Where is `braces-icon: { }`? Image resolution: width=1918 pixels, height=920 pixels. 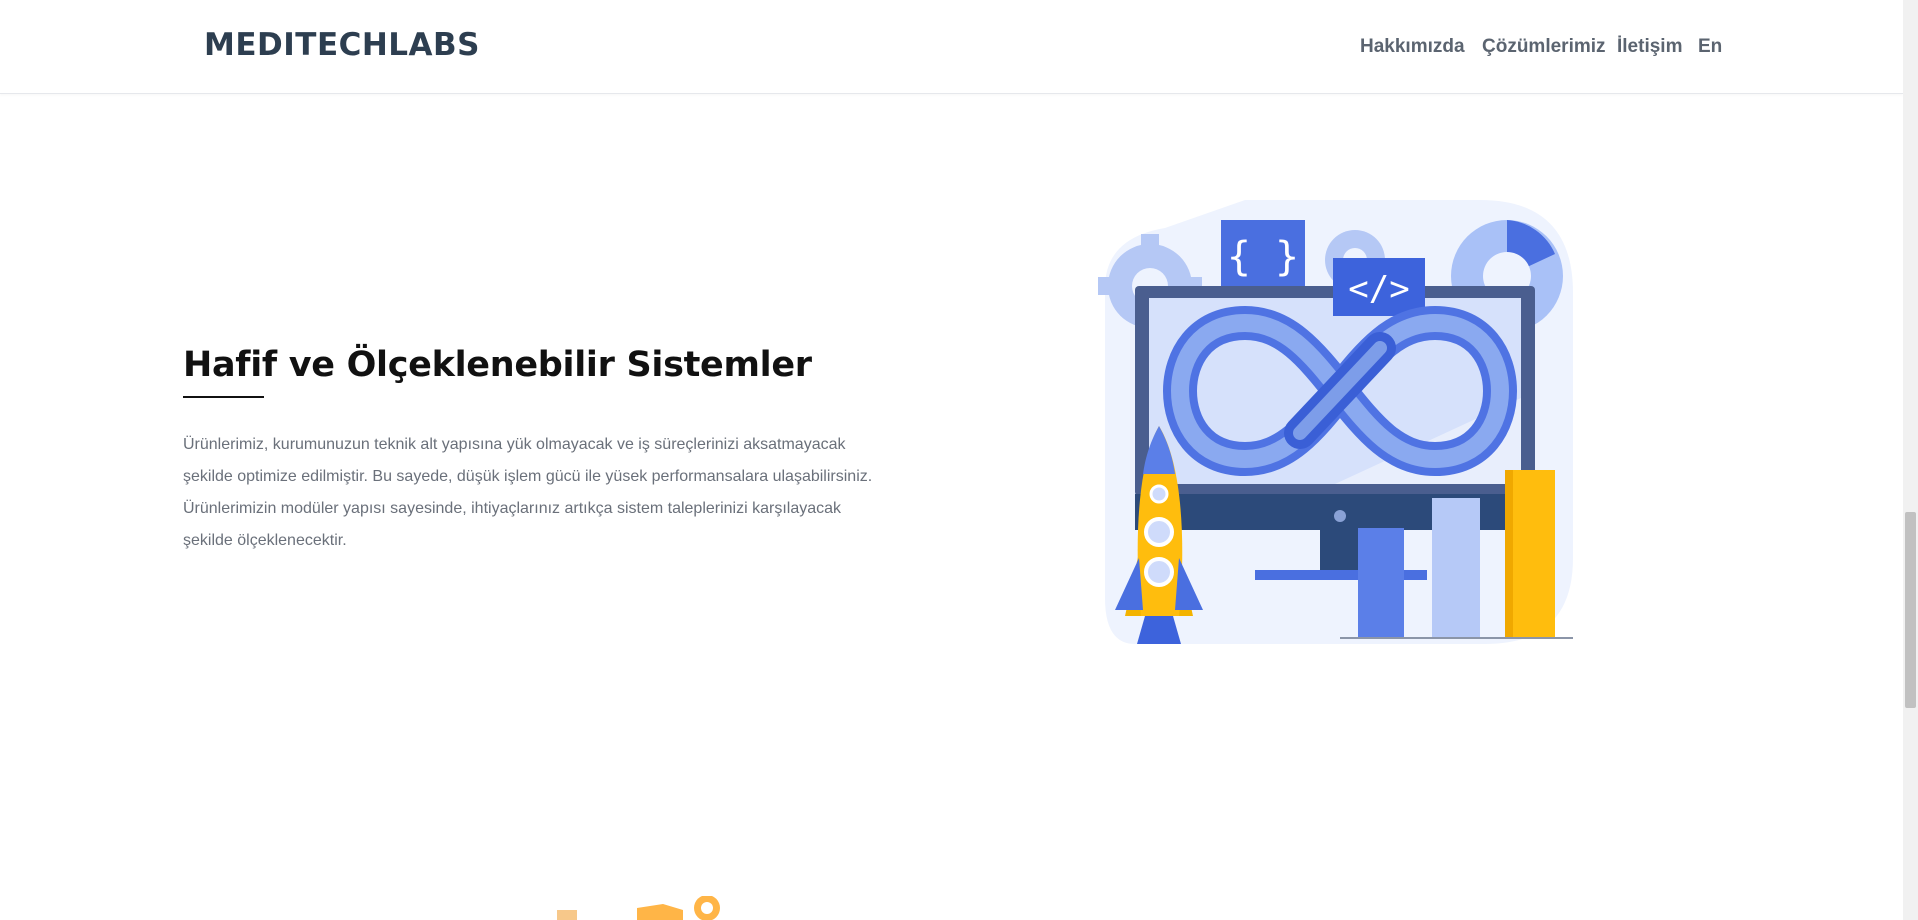 braces-icon: { } is located at coordinates (1263, 257).